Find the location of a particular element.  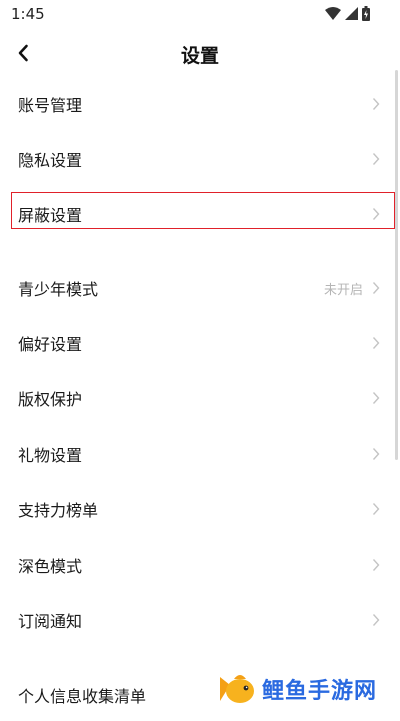

setting-item-copyright: 版权保护 is located at coordinates (200, 398).